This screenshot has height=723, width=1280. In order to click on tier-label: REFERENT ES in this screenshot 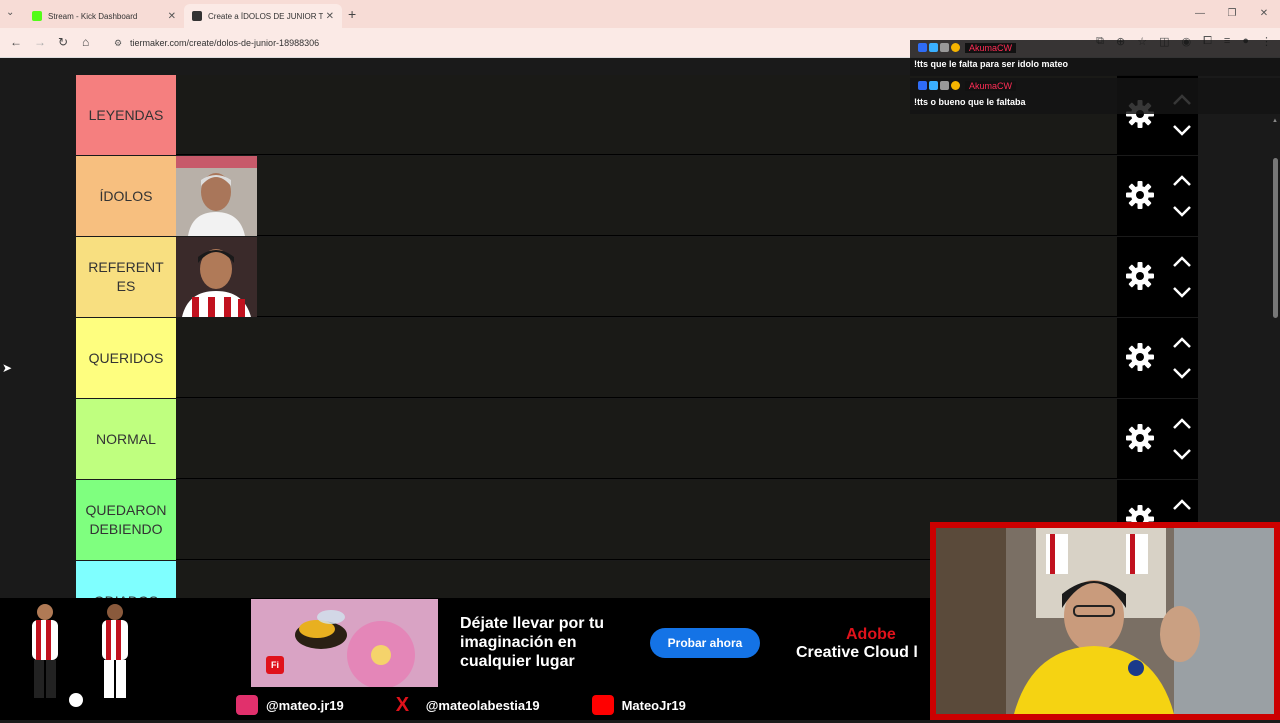, I will do `click(126, 277)`.